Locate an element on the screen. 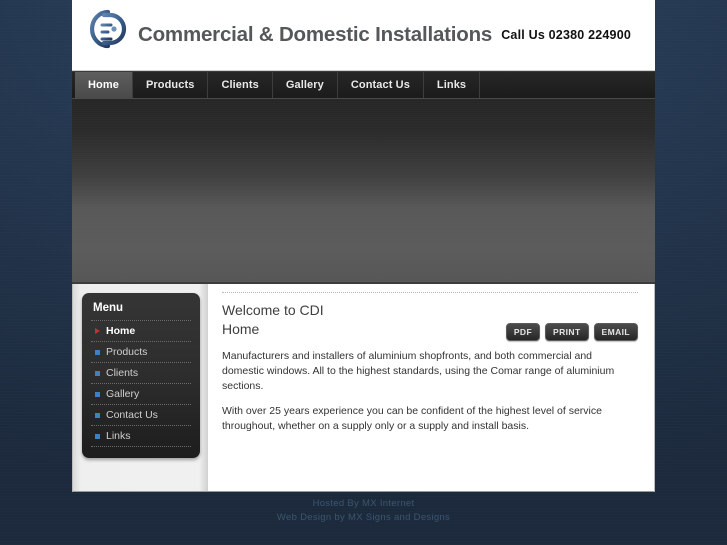 The image size is (727, 545). sidebar-item-products: Products is located at coordinates (141, 352).